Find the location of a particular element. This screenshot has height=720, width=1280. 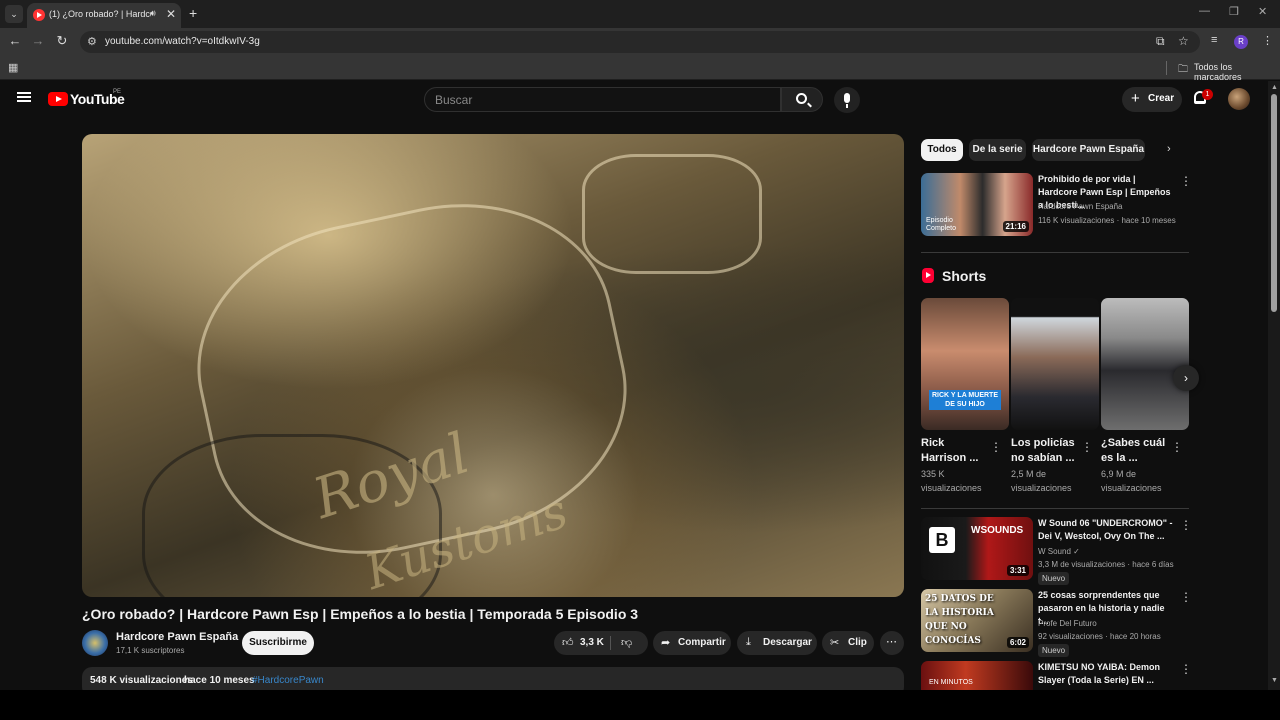

voice-search-button is located at coordinates (847, 100).